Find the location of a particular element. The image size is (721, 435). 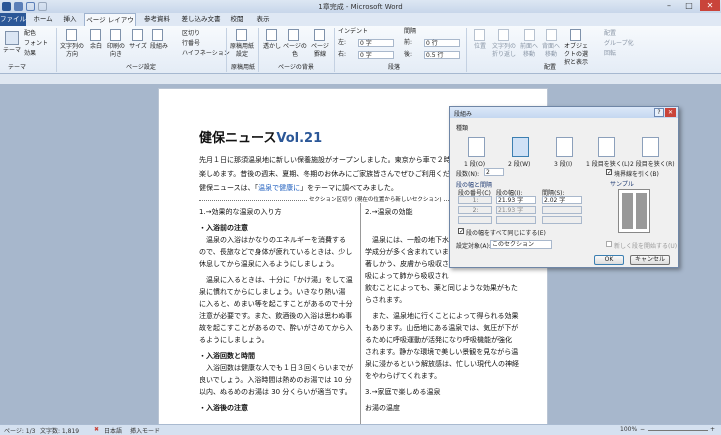

ruler is located at coordinates (360, 79).